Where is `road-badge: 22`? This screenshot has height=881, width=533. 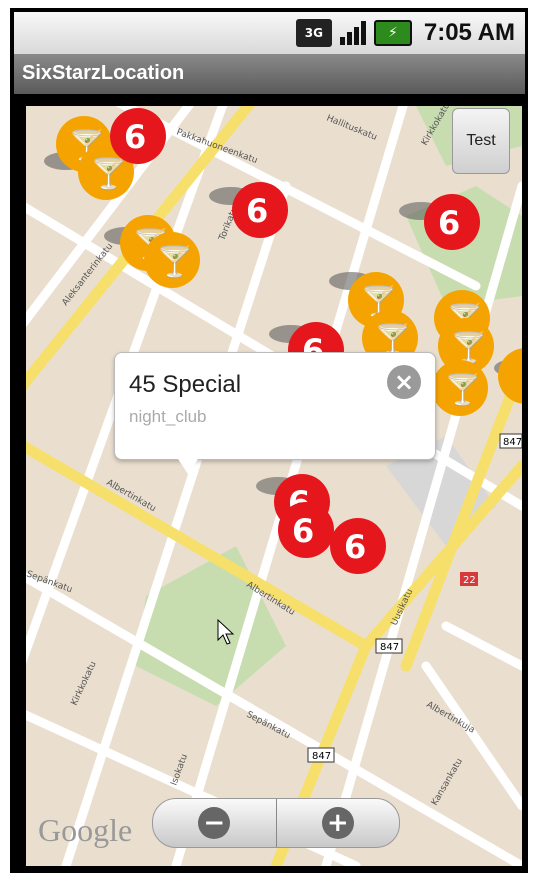
road-badge: 22 is located at coordinates (469, 579).